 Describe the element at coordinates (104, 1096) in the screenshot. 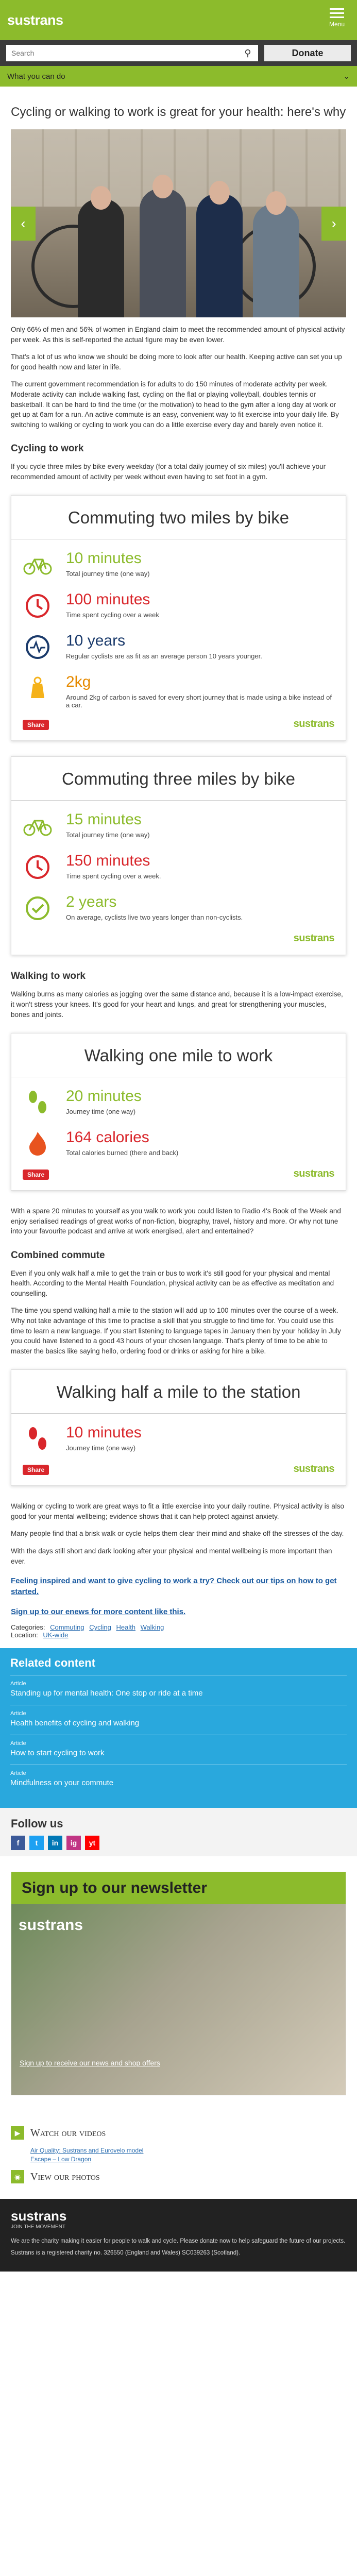

I see `stat-value: 20 minutes` at that location.